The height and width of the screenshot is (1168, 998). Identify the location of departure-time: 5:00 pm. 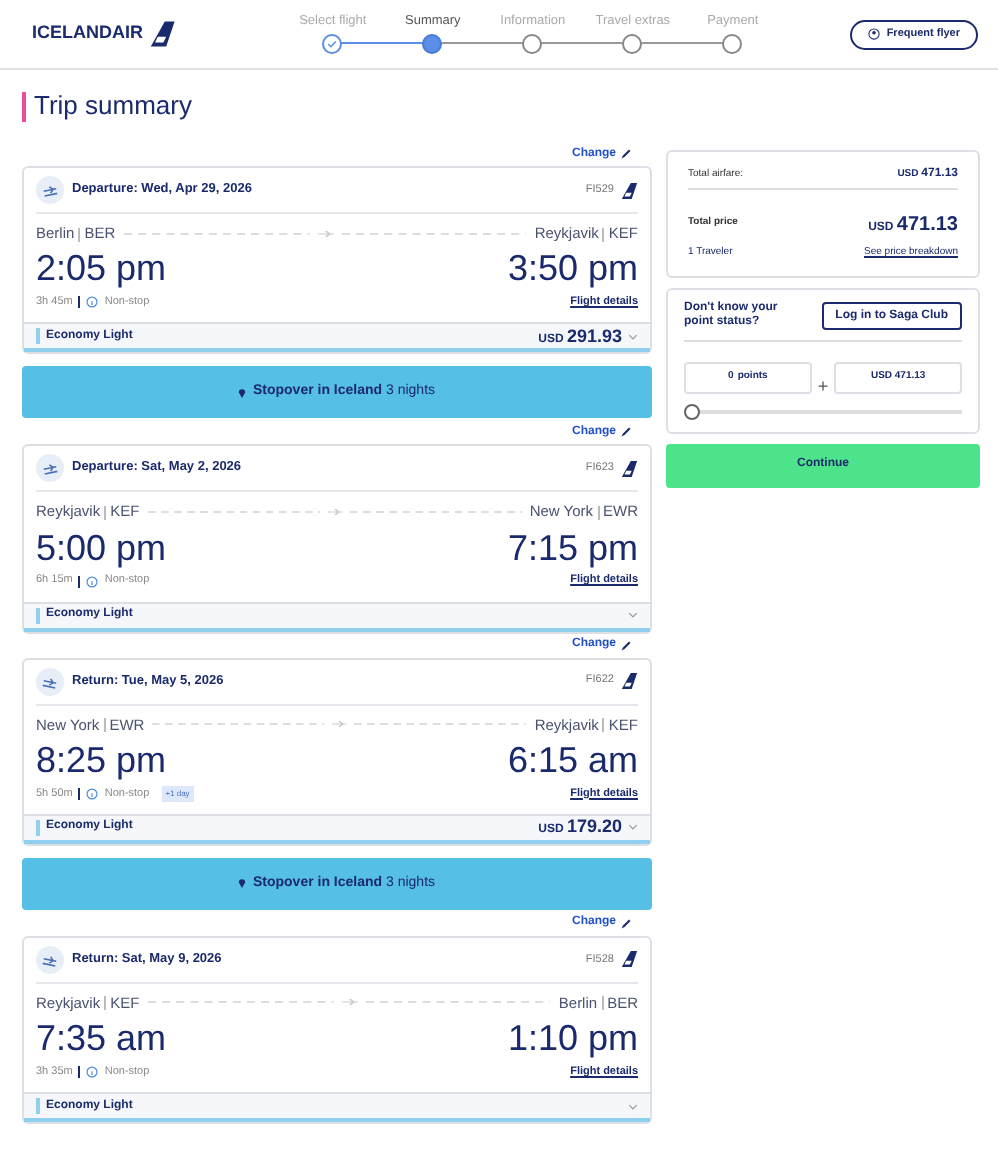
(101, 548).